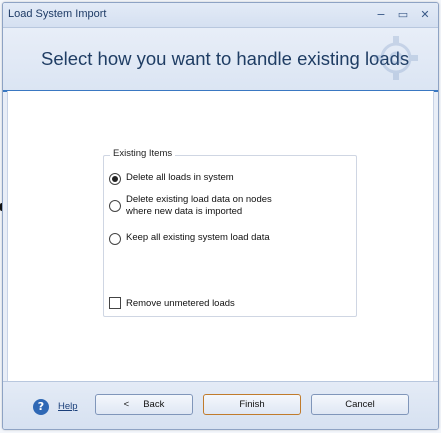 Image resolution: width=441 pixels, height=433 pixels. What do you see at coordinates (143, 153) in the screenshot?
I see `group-legend: Existing Items` at bounding box center [143, 153].